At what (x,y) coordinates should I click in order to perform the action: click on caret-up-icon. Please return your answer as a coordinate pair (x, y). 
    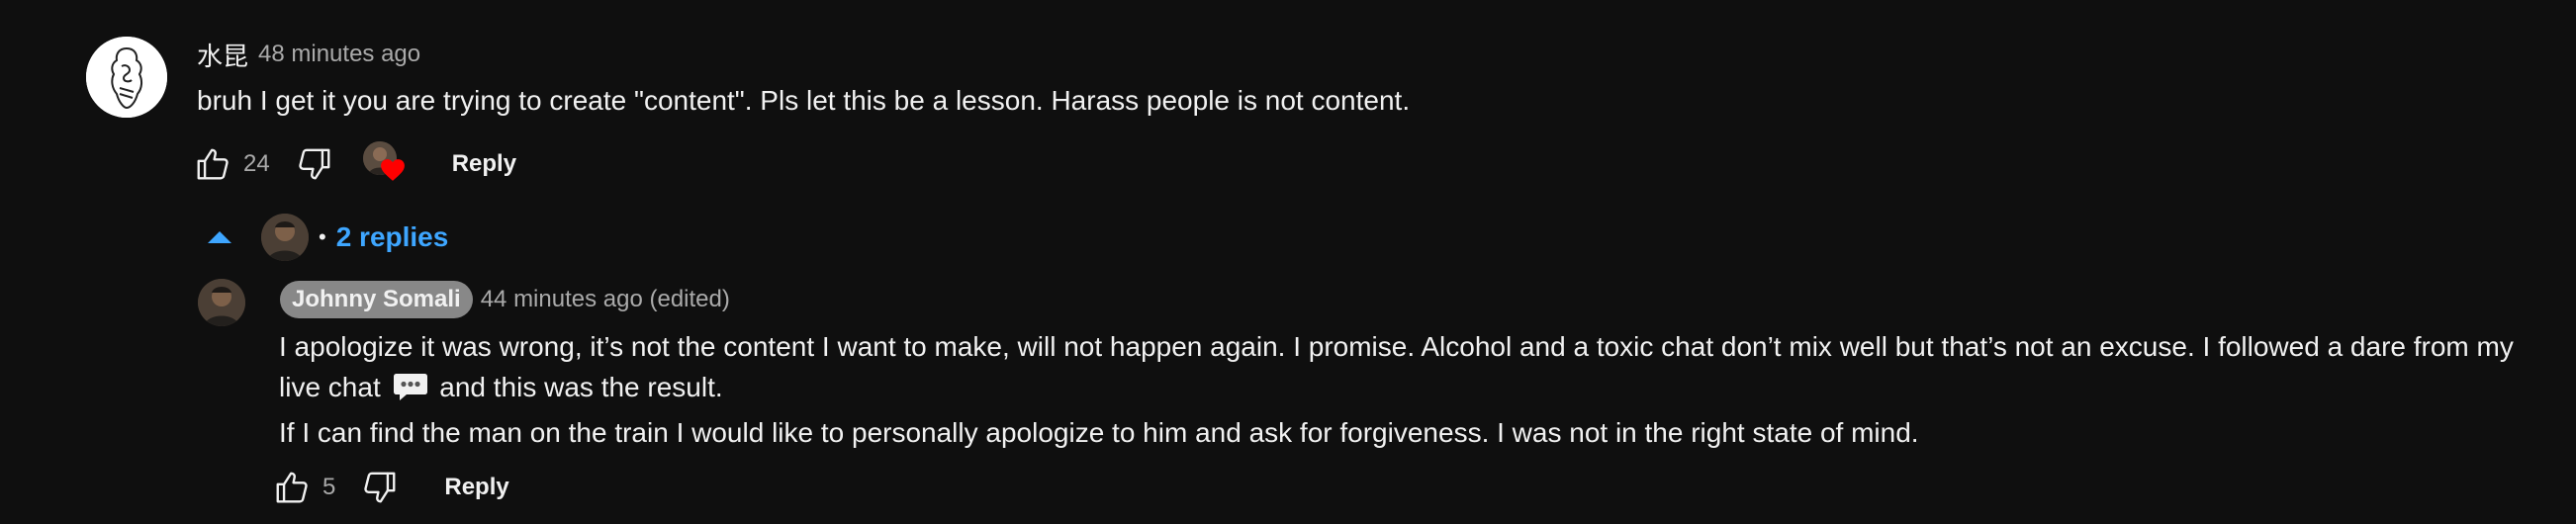
    Looking at the image, I should click on (220, 237).